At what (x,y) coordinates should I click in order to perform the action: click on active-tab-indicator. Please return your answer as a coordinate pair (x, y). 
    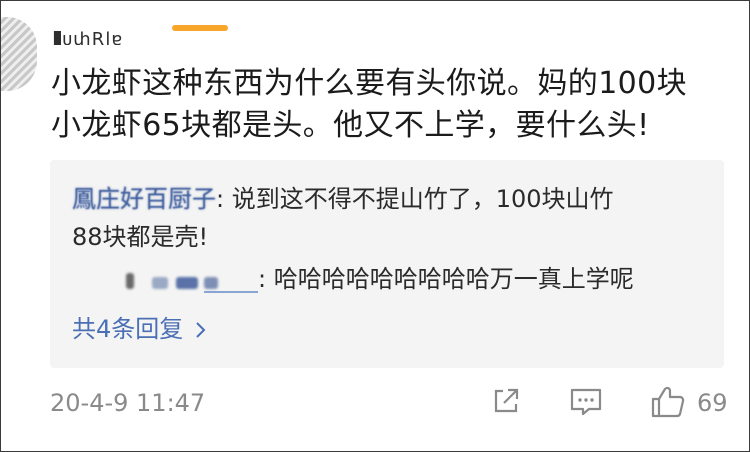
    Looking at the image, I should click on (200, 28).